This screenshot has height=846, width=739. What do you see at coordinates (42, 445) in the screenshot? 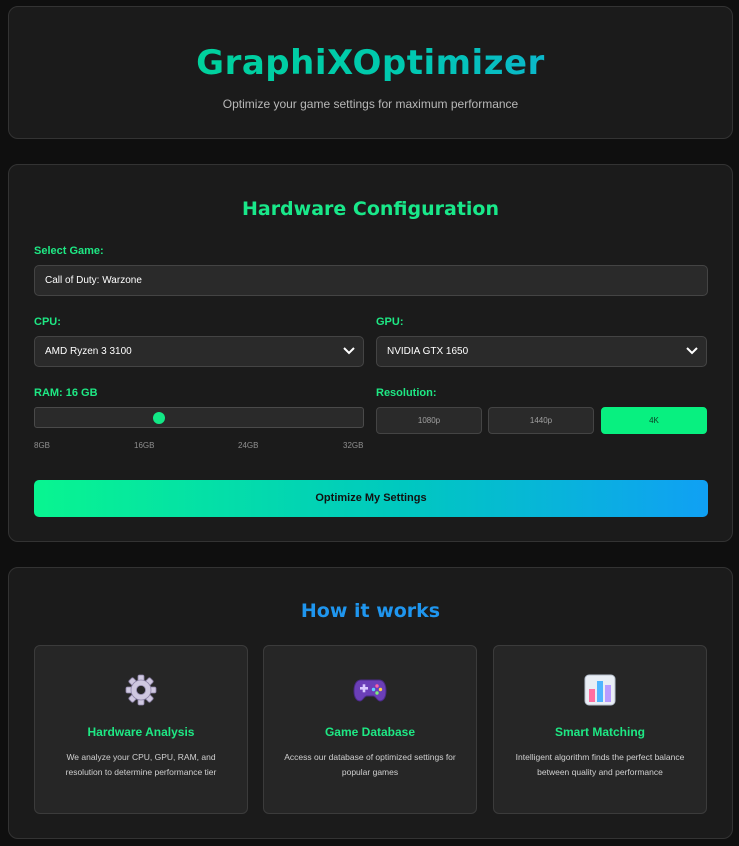
I see `ram-tick-label: 8GB` at bounding box center [42, 445].